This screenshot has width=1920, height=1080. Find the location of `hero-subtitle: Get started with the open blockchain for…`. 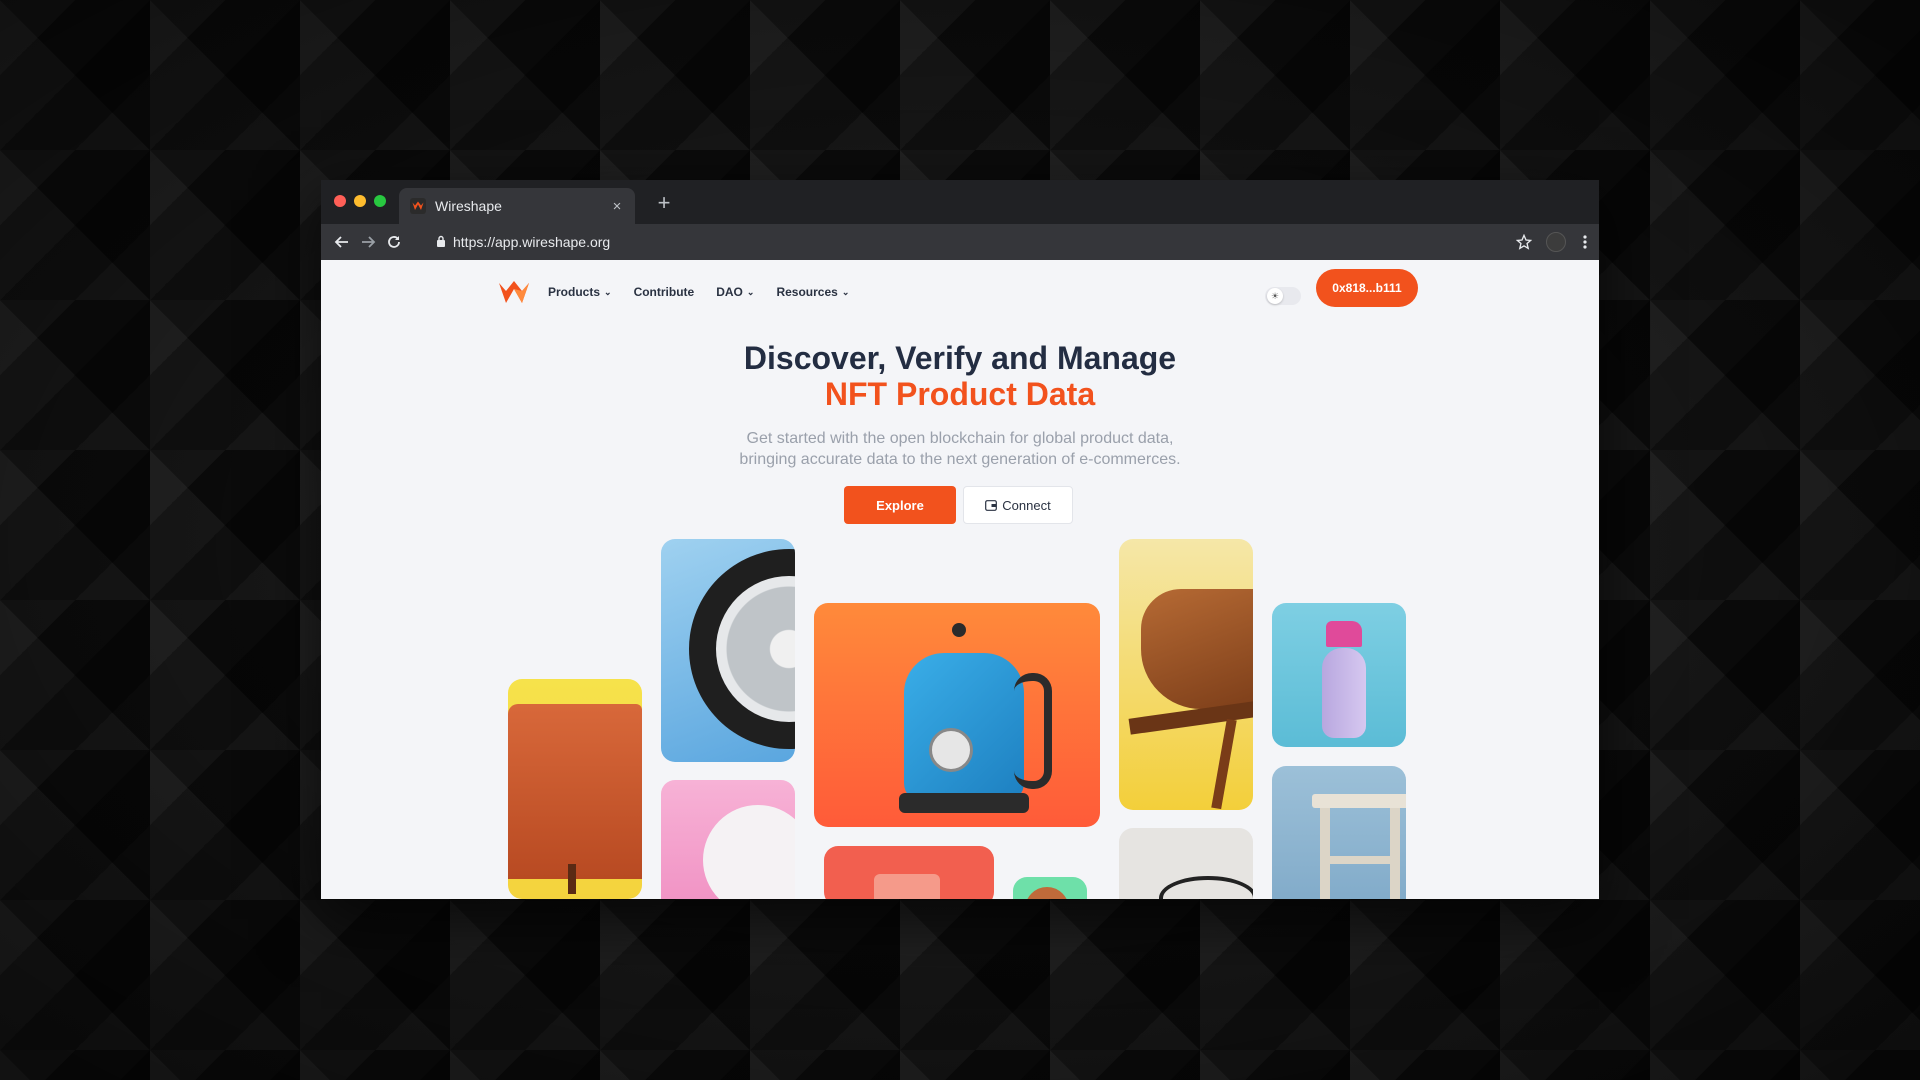

hero-subtitle: Get started with the open blockchain for… is located at coordinates (960, 449).